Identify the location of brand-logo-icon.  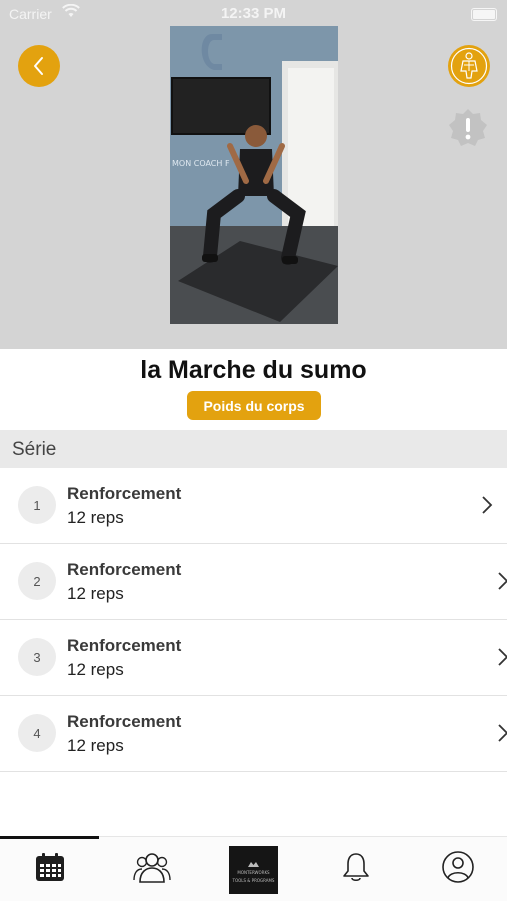
(253, 864).